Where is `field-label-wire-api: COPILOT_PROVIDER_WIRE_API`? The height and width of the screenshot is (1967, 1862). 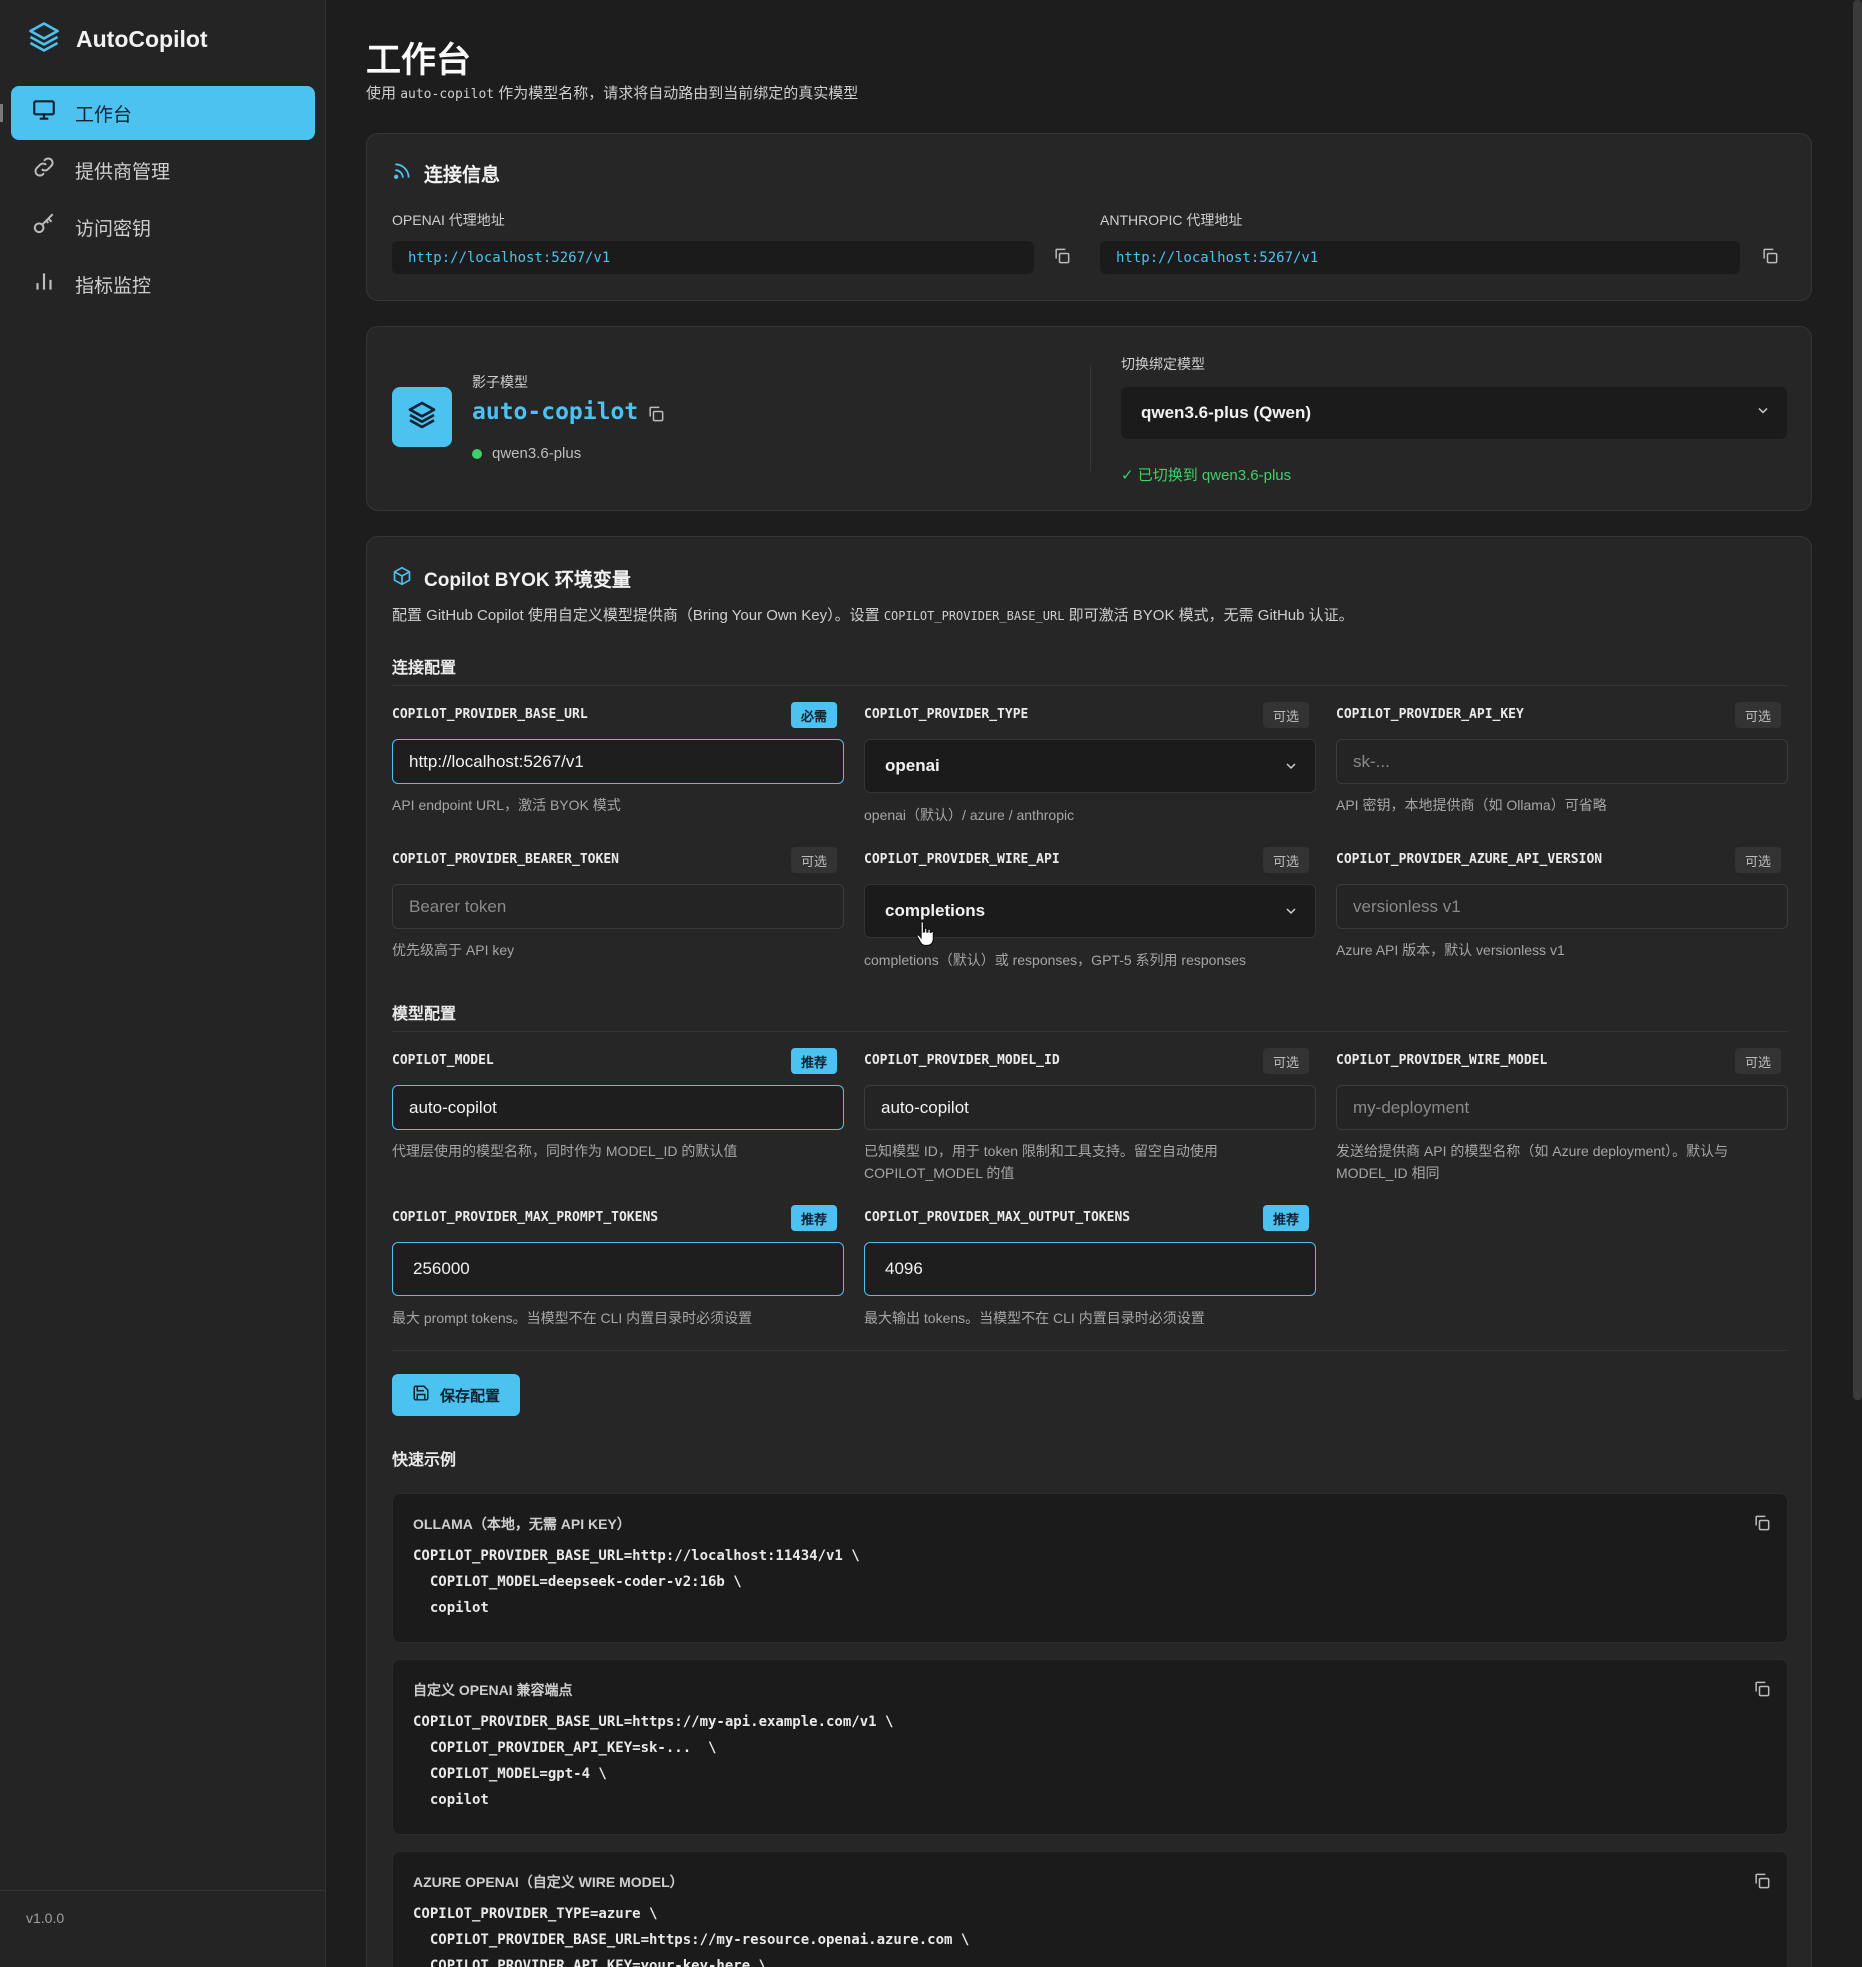 field-label-wire-api: COPILOT_PROVIDER_WIRE_API is located at coordinates (962, 859).